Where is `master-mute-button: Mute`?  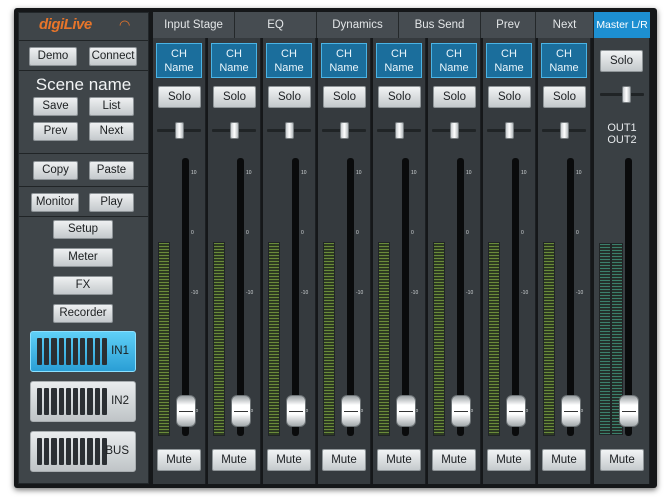
master-mute-button: Mute is located at coordinates (622, 460).